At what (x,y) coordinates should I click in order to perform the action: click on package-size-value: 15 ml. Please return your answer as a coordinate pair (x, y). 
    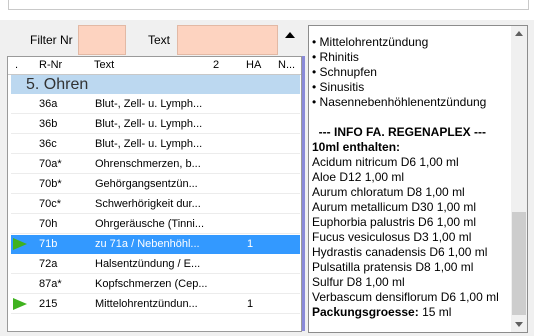
    Looking at the image, I should click on (437, 312).